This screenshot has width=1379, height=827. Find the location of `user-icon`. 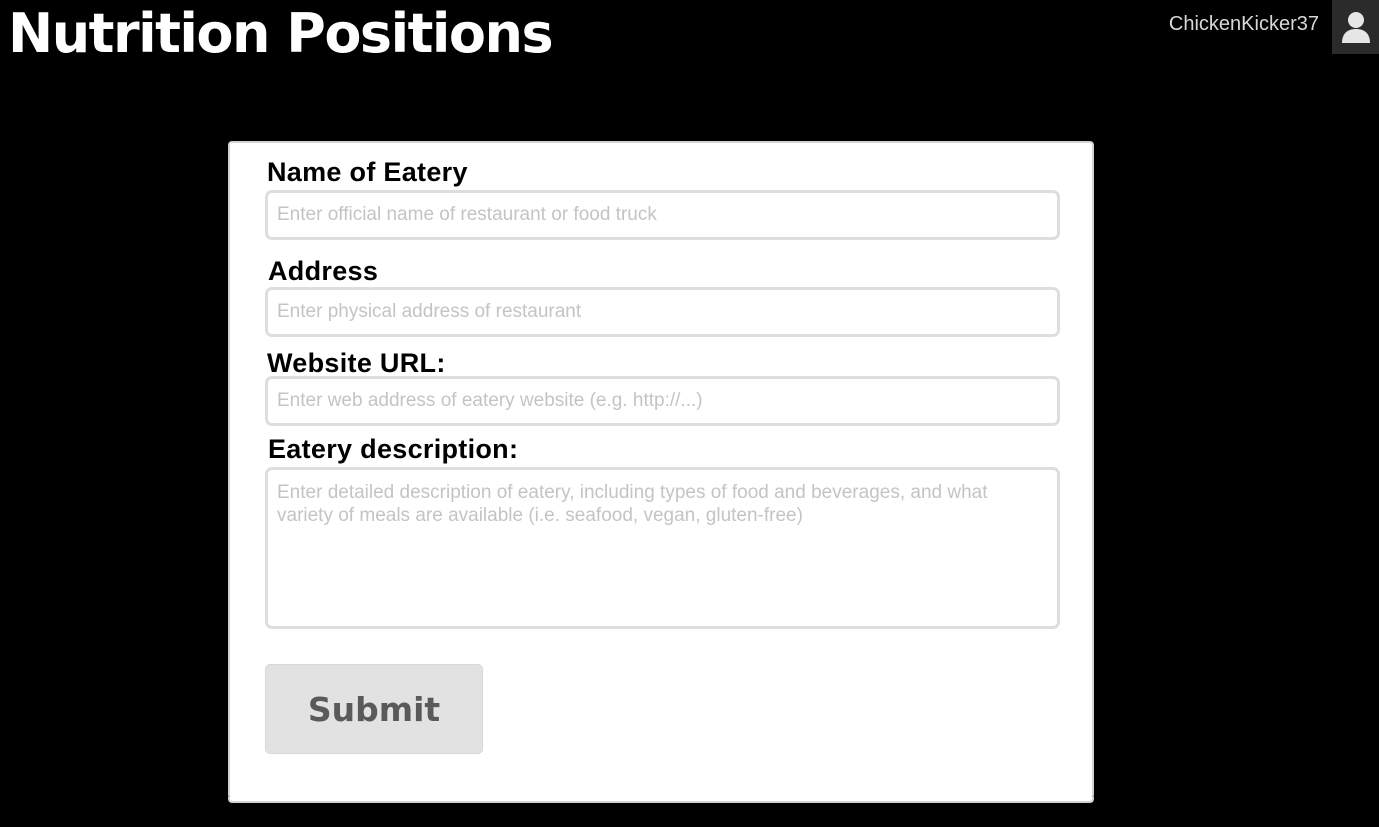

user-icon is located at coordinates (1355, 27).